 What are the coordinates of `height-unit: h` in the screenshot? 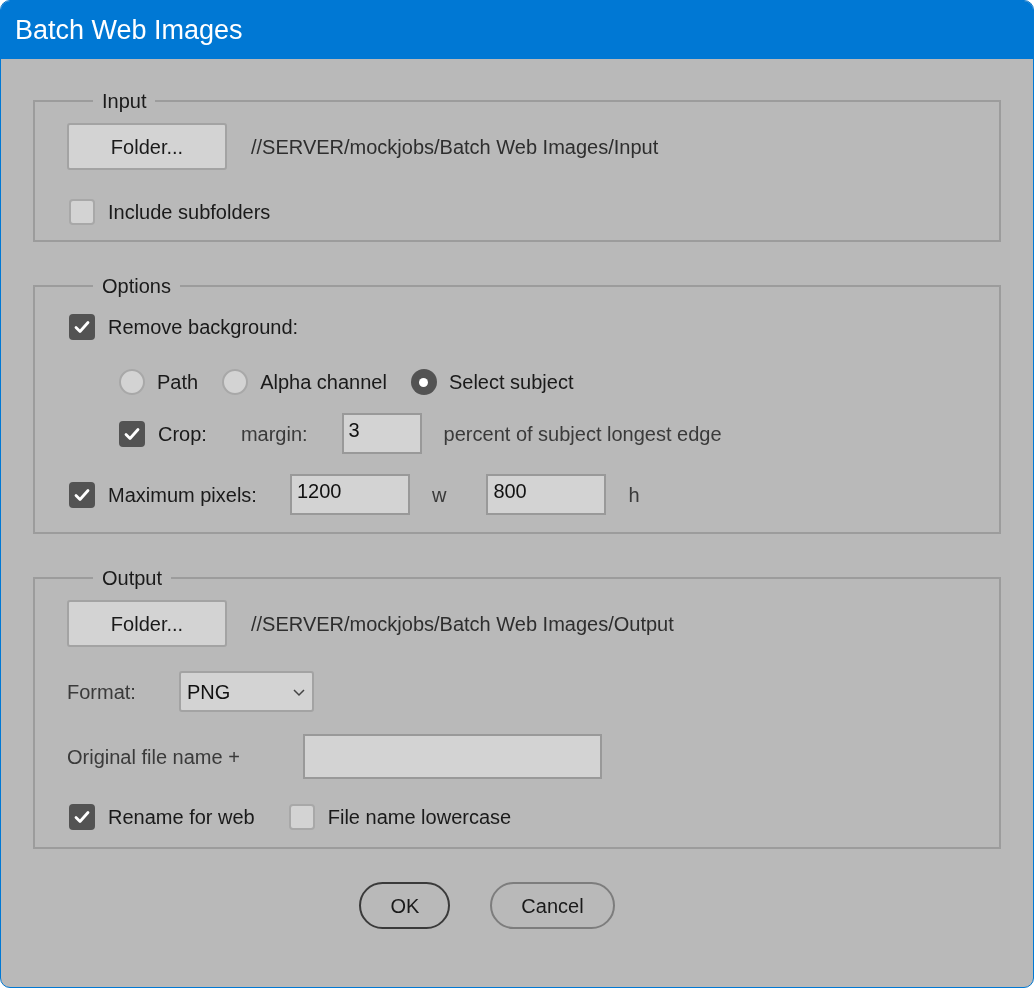 It's located at (634, 495).